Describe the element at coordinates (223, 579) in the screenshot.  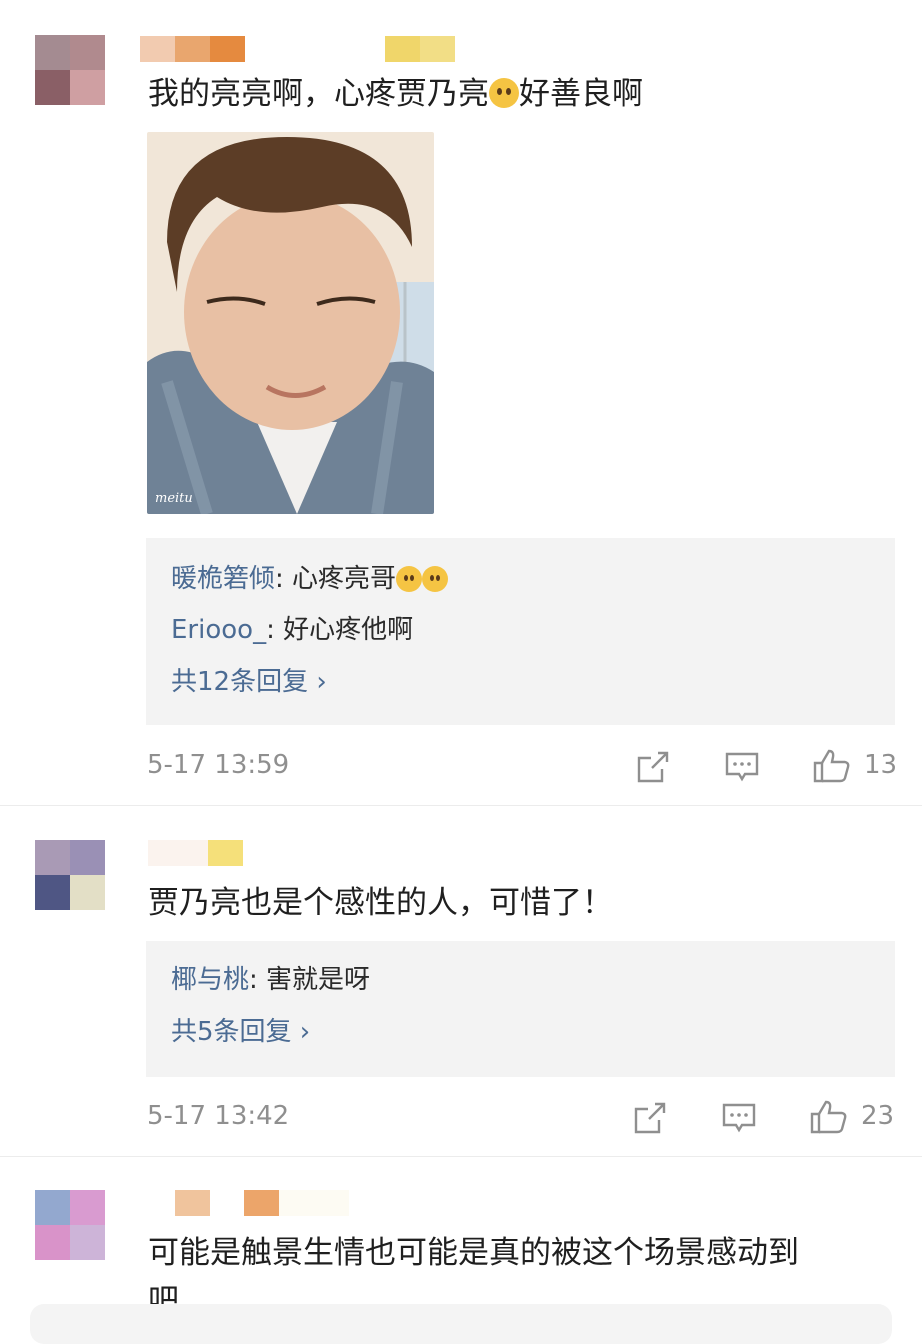
I see `reply-username: 暖桅箬倾` at that location.